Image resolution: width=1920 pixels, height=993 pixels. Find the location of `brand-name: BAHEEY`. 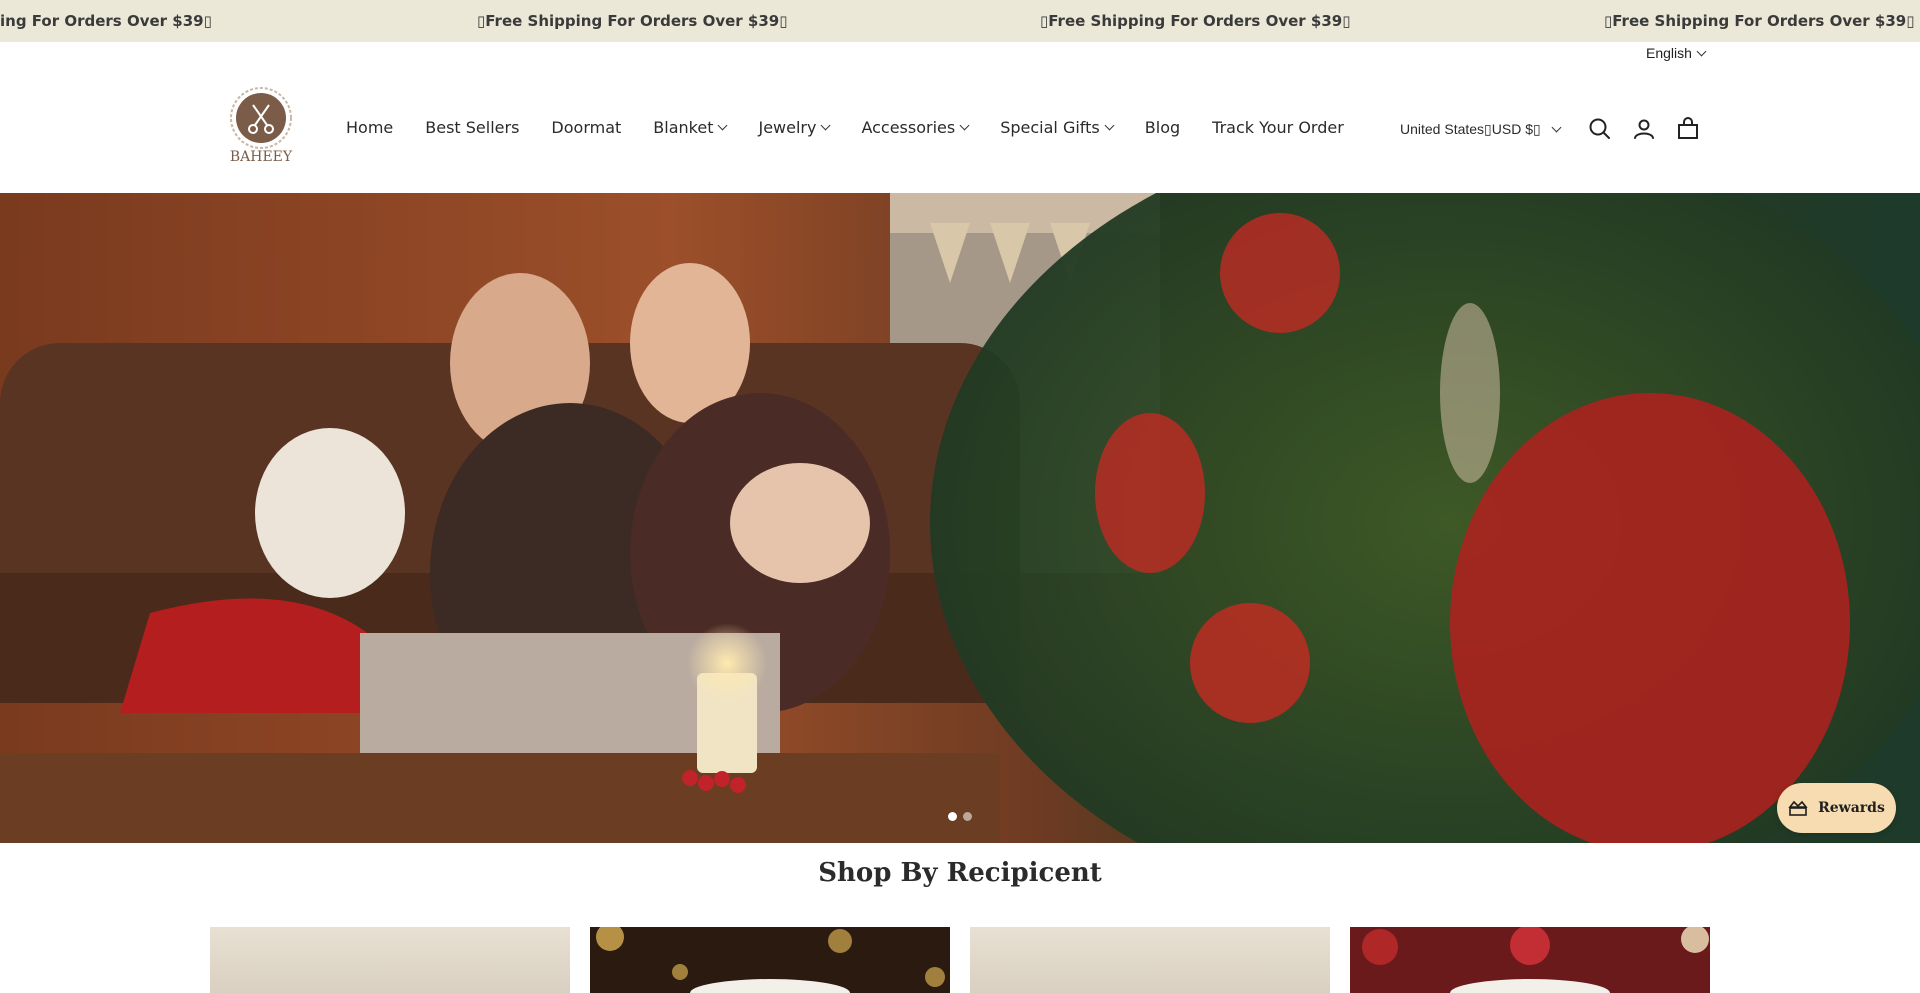

brand-name: BAHEEY is located at coordinates (261, 157).